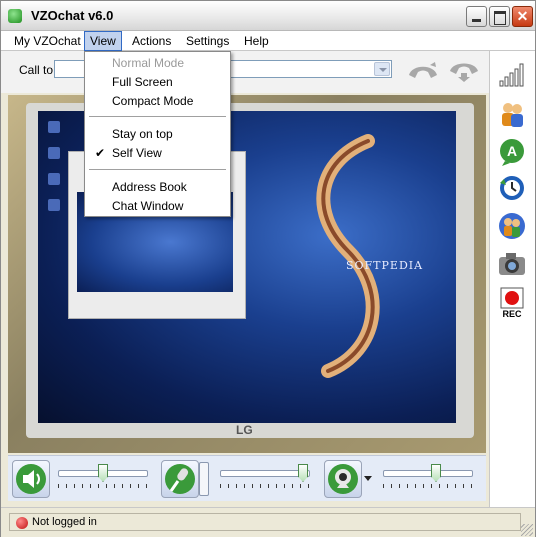 This screenshot has width=536, height=537. I want to click on right-toolbar: A REC, so click(512, 279).